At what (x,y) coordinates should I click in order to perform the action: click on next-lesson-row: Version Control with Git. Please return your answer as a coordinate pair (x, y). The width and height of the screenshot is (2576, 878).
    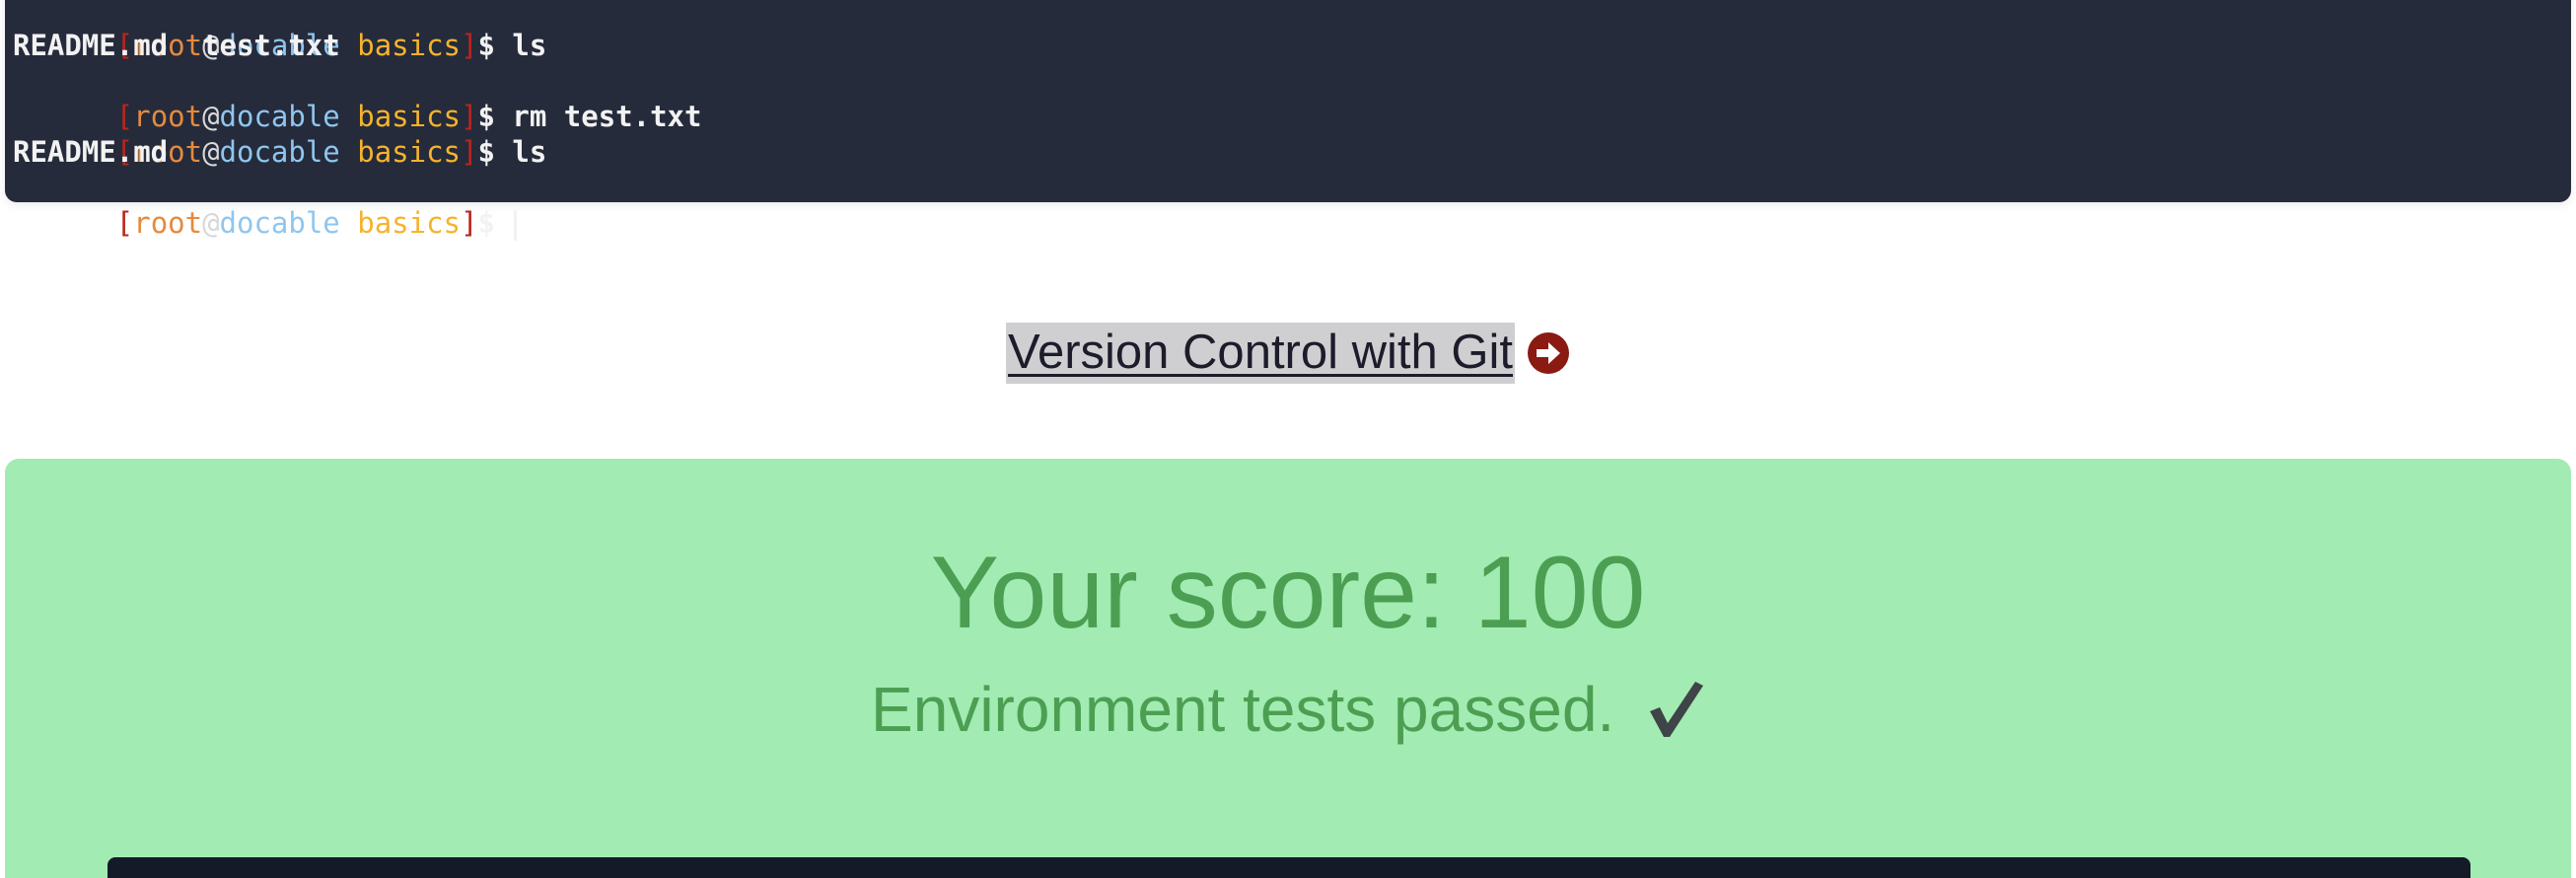
    Looking at the image, I should click on (1288, 353).